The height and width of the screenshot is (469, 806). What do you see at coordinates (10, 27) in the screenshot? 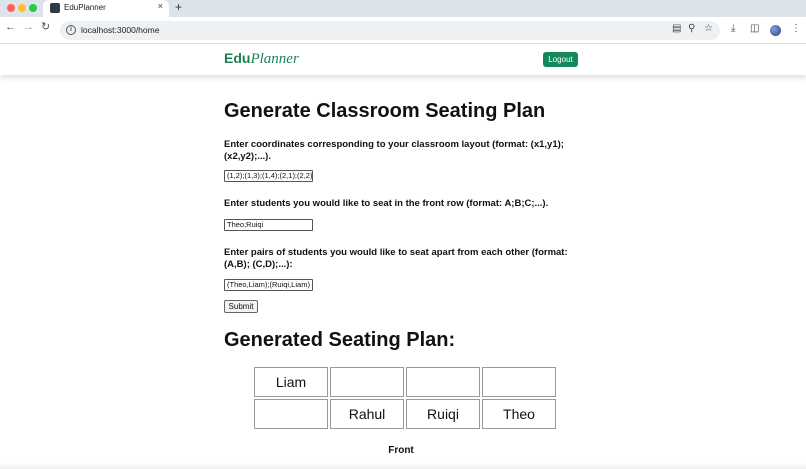
I see `back-arrow-icon: ←` at bounding box center [10, 27].